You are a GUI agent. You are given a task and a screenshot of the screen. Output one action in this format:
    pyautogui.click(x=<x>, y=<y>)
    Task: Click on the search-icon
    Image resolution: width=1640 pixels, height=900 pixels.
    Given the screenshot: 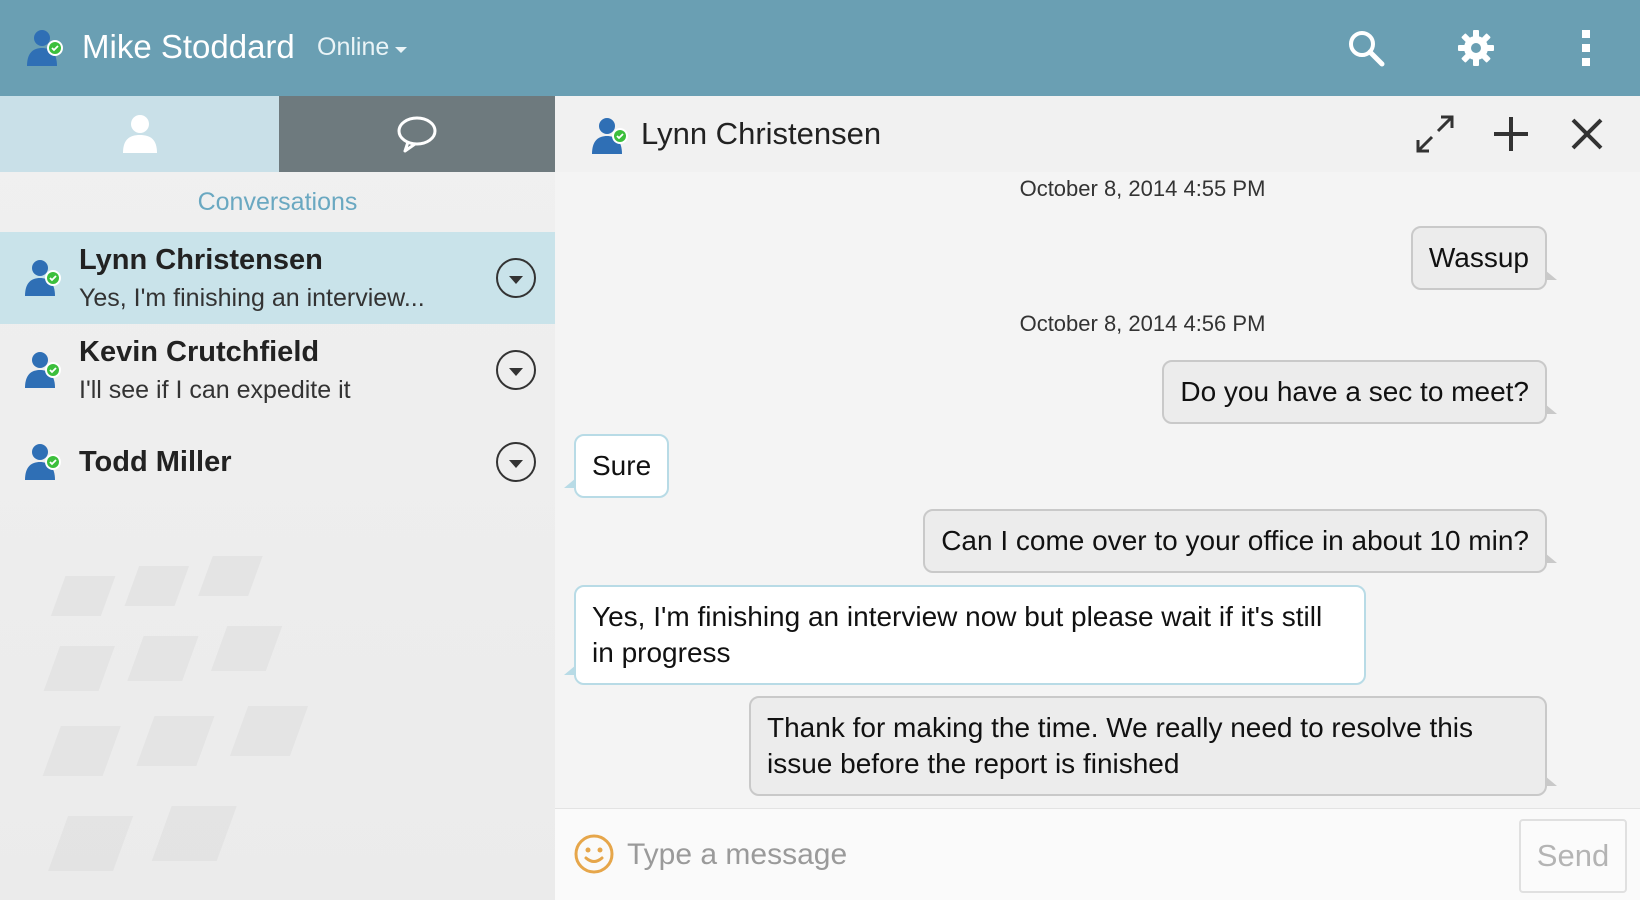 What is the action you would take?
    pyautogui.click(x=1367, y=49)
    